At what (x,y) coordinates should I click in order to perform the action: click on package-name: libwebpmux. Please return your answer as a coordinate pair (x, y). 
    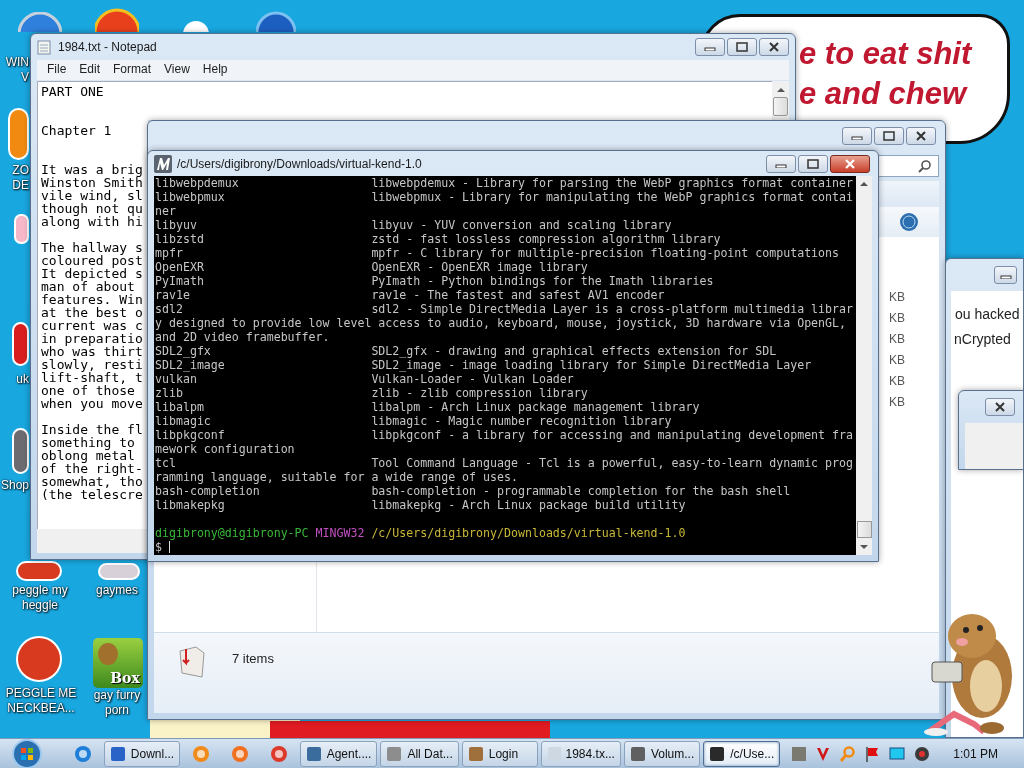
    Looking at the image, I should click on (190, 197).